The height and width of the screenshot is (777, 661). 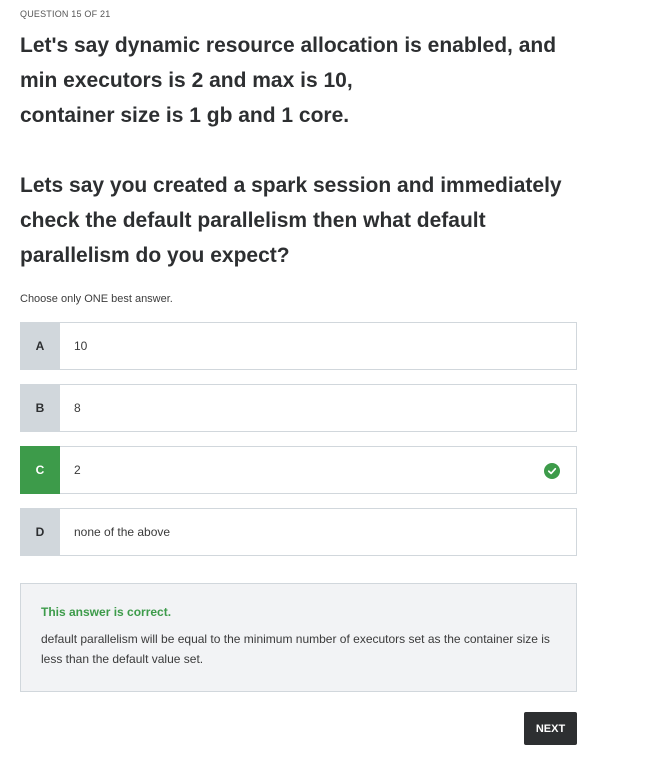 What do you see at coordinates (96, 299) in the screenshot?
I see `answer-instruction: Choose only ONE best answer.` at bounding box center [96, 299].